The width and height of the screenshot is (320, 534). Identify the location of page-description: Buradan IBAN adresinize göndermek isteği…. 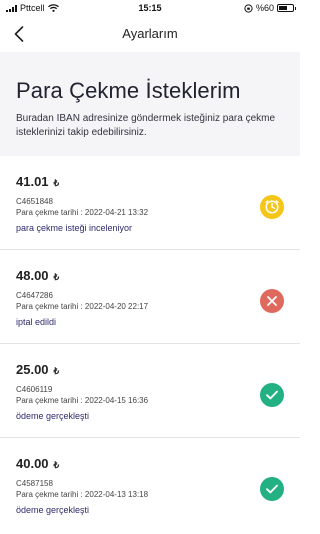
(146, 125).